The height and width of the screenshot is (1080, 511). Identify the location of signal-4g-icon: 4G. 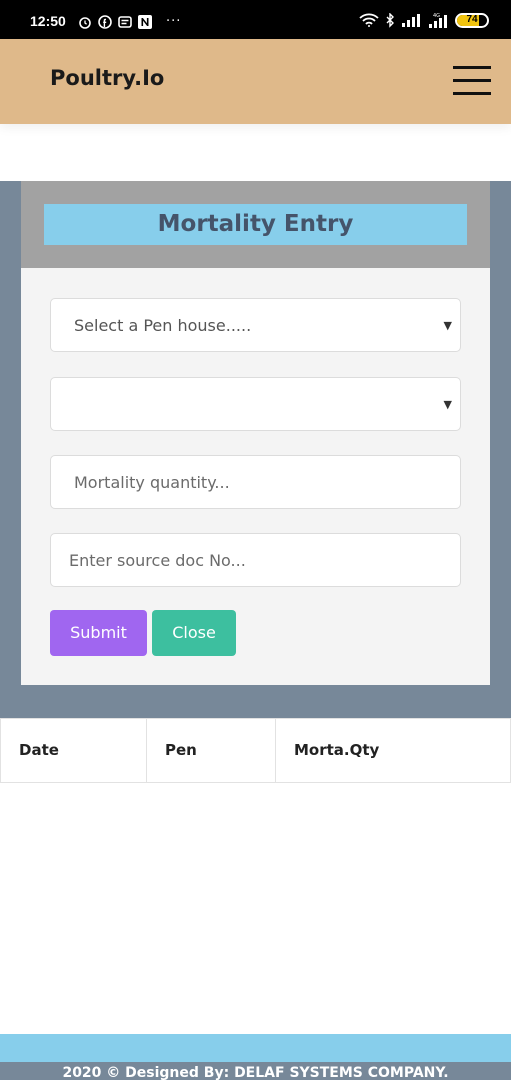
(438, 20).